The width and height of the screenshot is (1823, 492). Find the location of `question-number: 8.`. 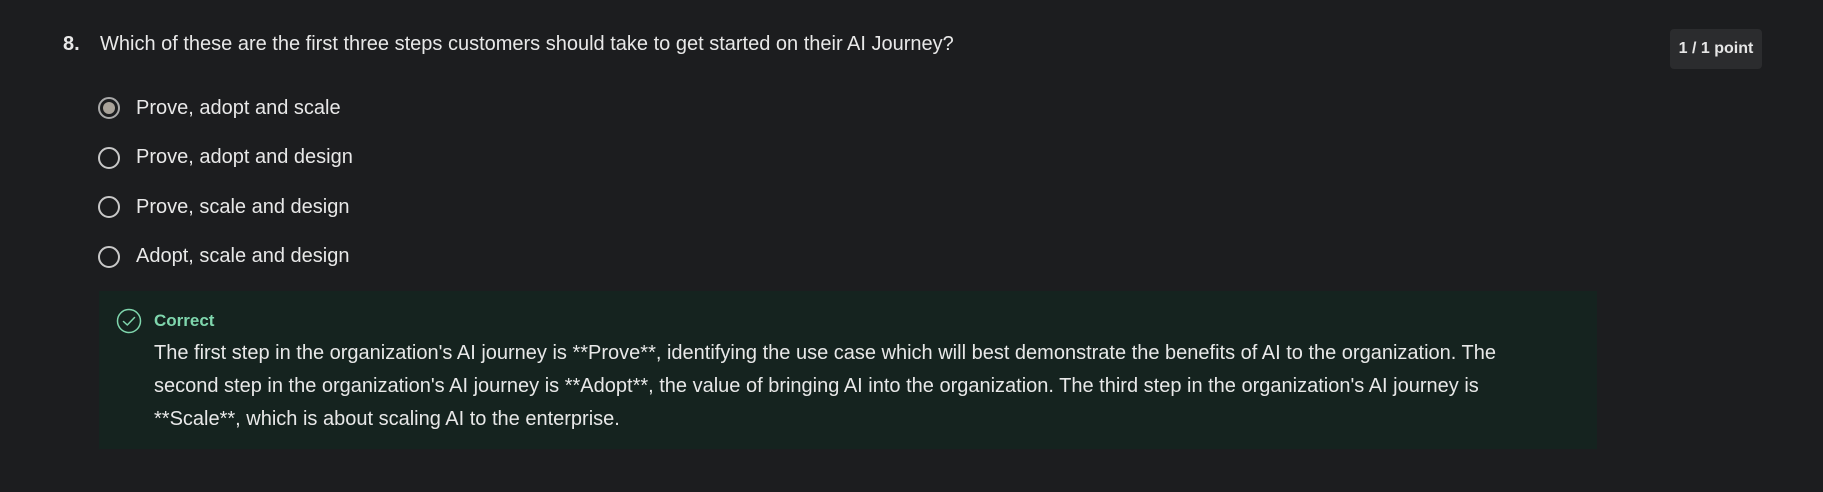

question-number: 8. is located at coordinates (71, 44).